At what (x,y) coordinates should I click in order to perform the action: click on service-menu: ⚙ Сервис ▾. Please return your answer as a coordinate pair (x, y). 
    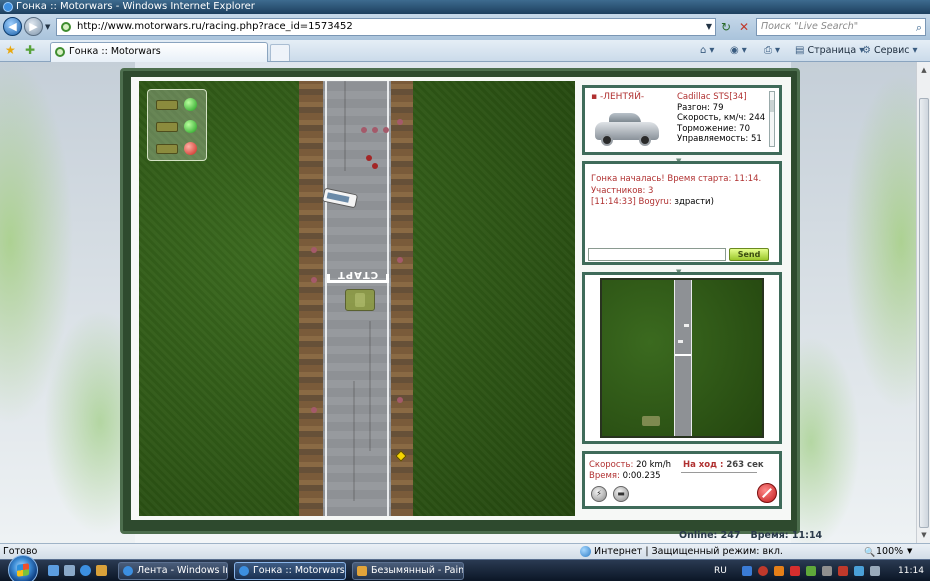
    Looking at the image, I should click on (890, 51).